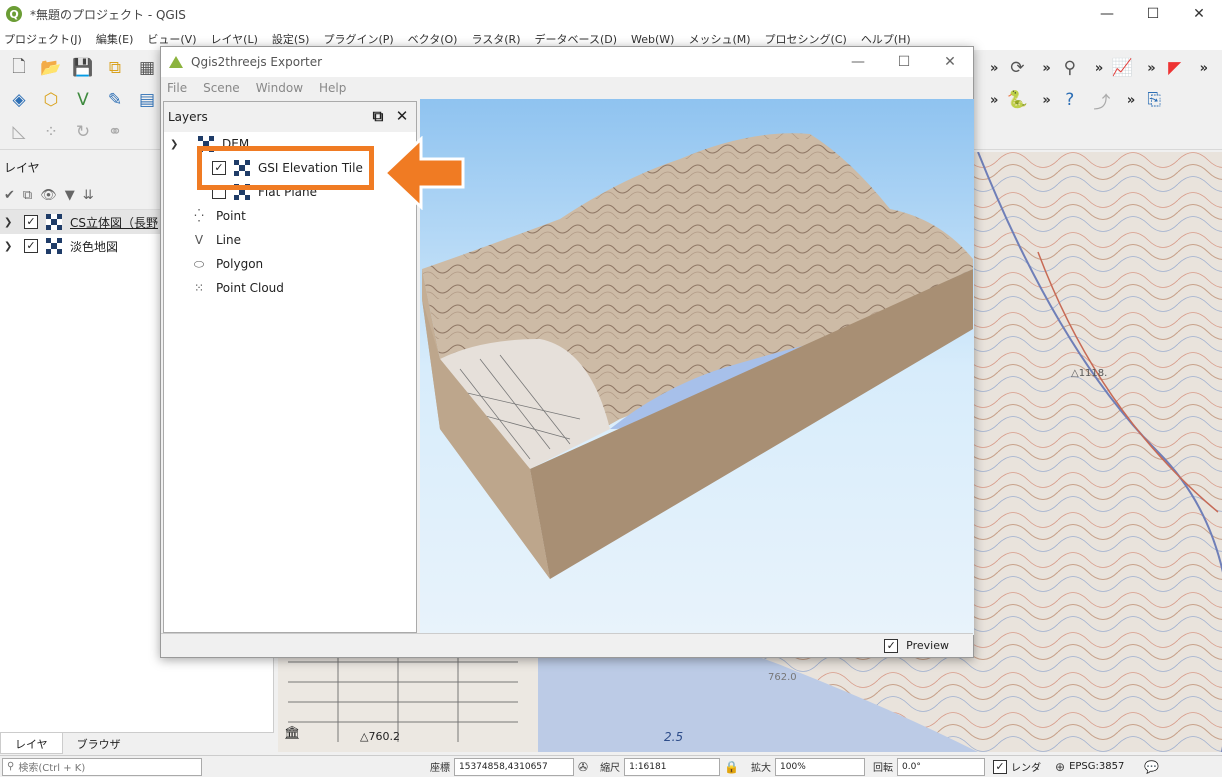  What do you see at coordinates (719, 39) in the screenshot?
I see `menu-mesh: メッシュ(M)` at bounding box center [719, 39].